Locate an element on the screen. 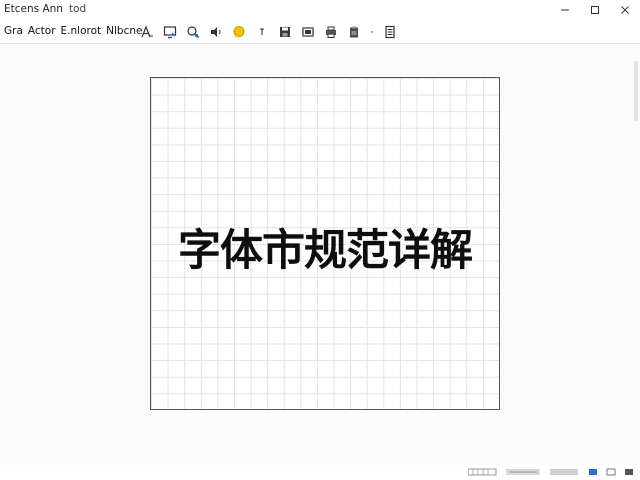  close-icon is located at coordinates (625, 10).